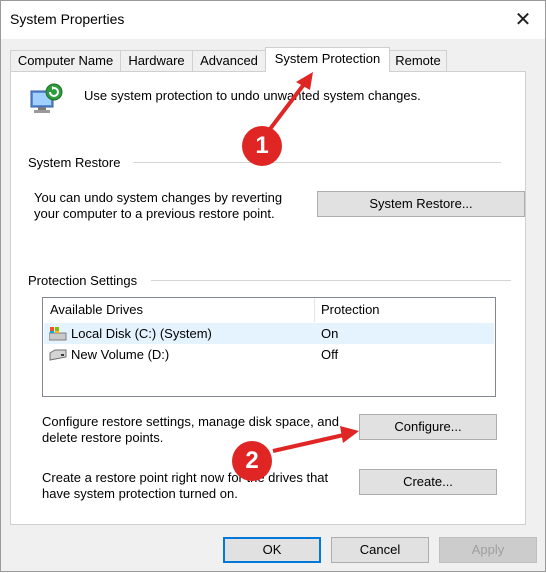 This screenshot has height=573, width=546. What do you see at coordinates (380, 550) in the screenshot?
I see `cancel-button: Cancel` at bounding box center [380, 550].